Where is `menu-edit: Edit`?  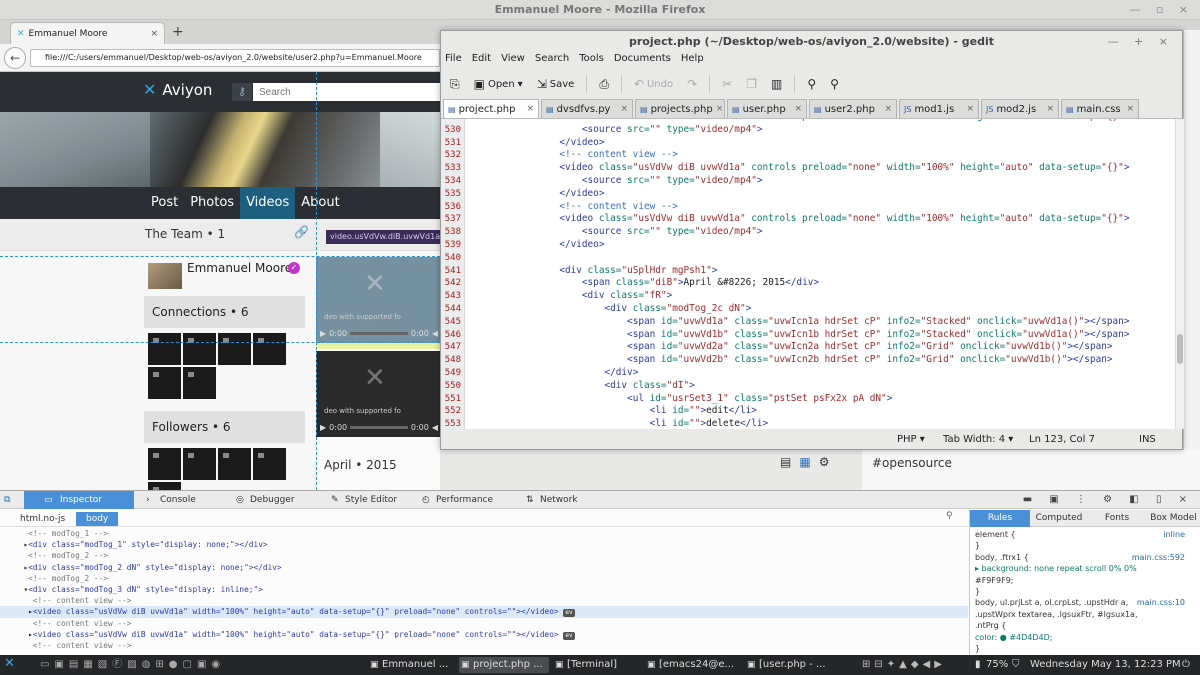
menu-edit: Edit is located at coordinates (481, 61).